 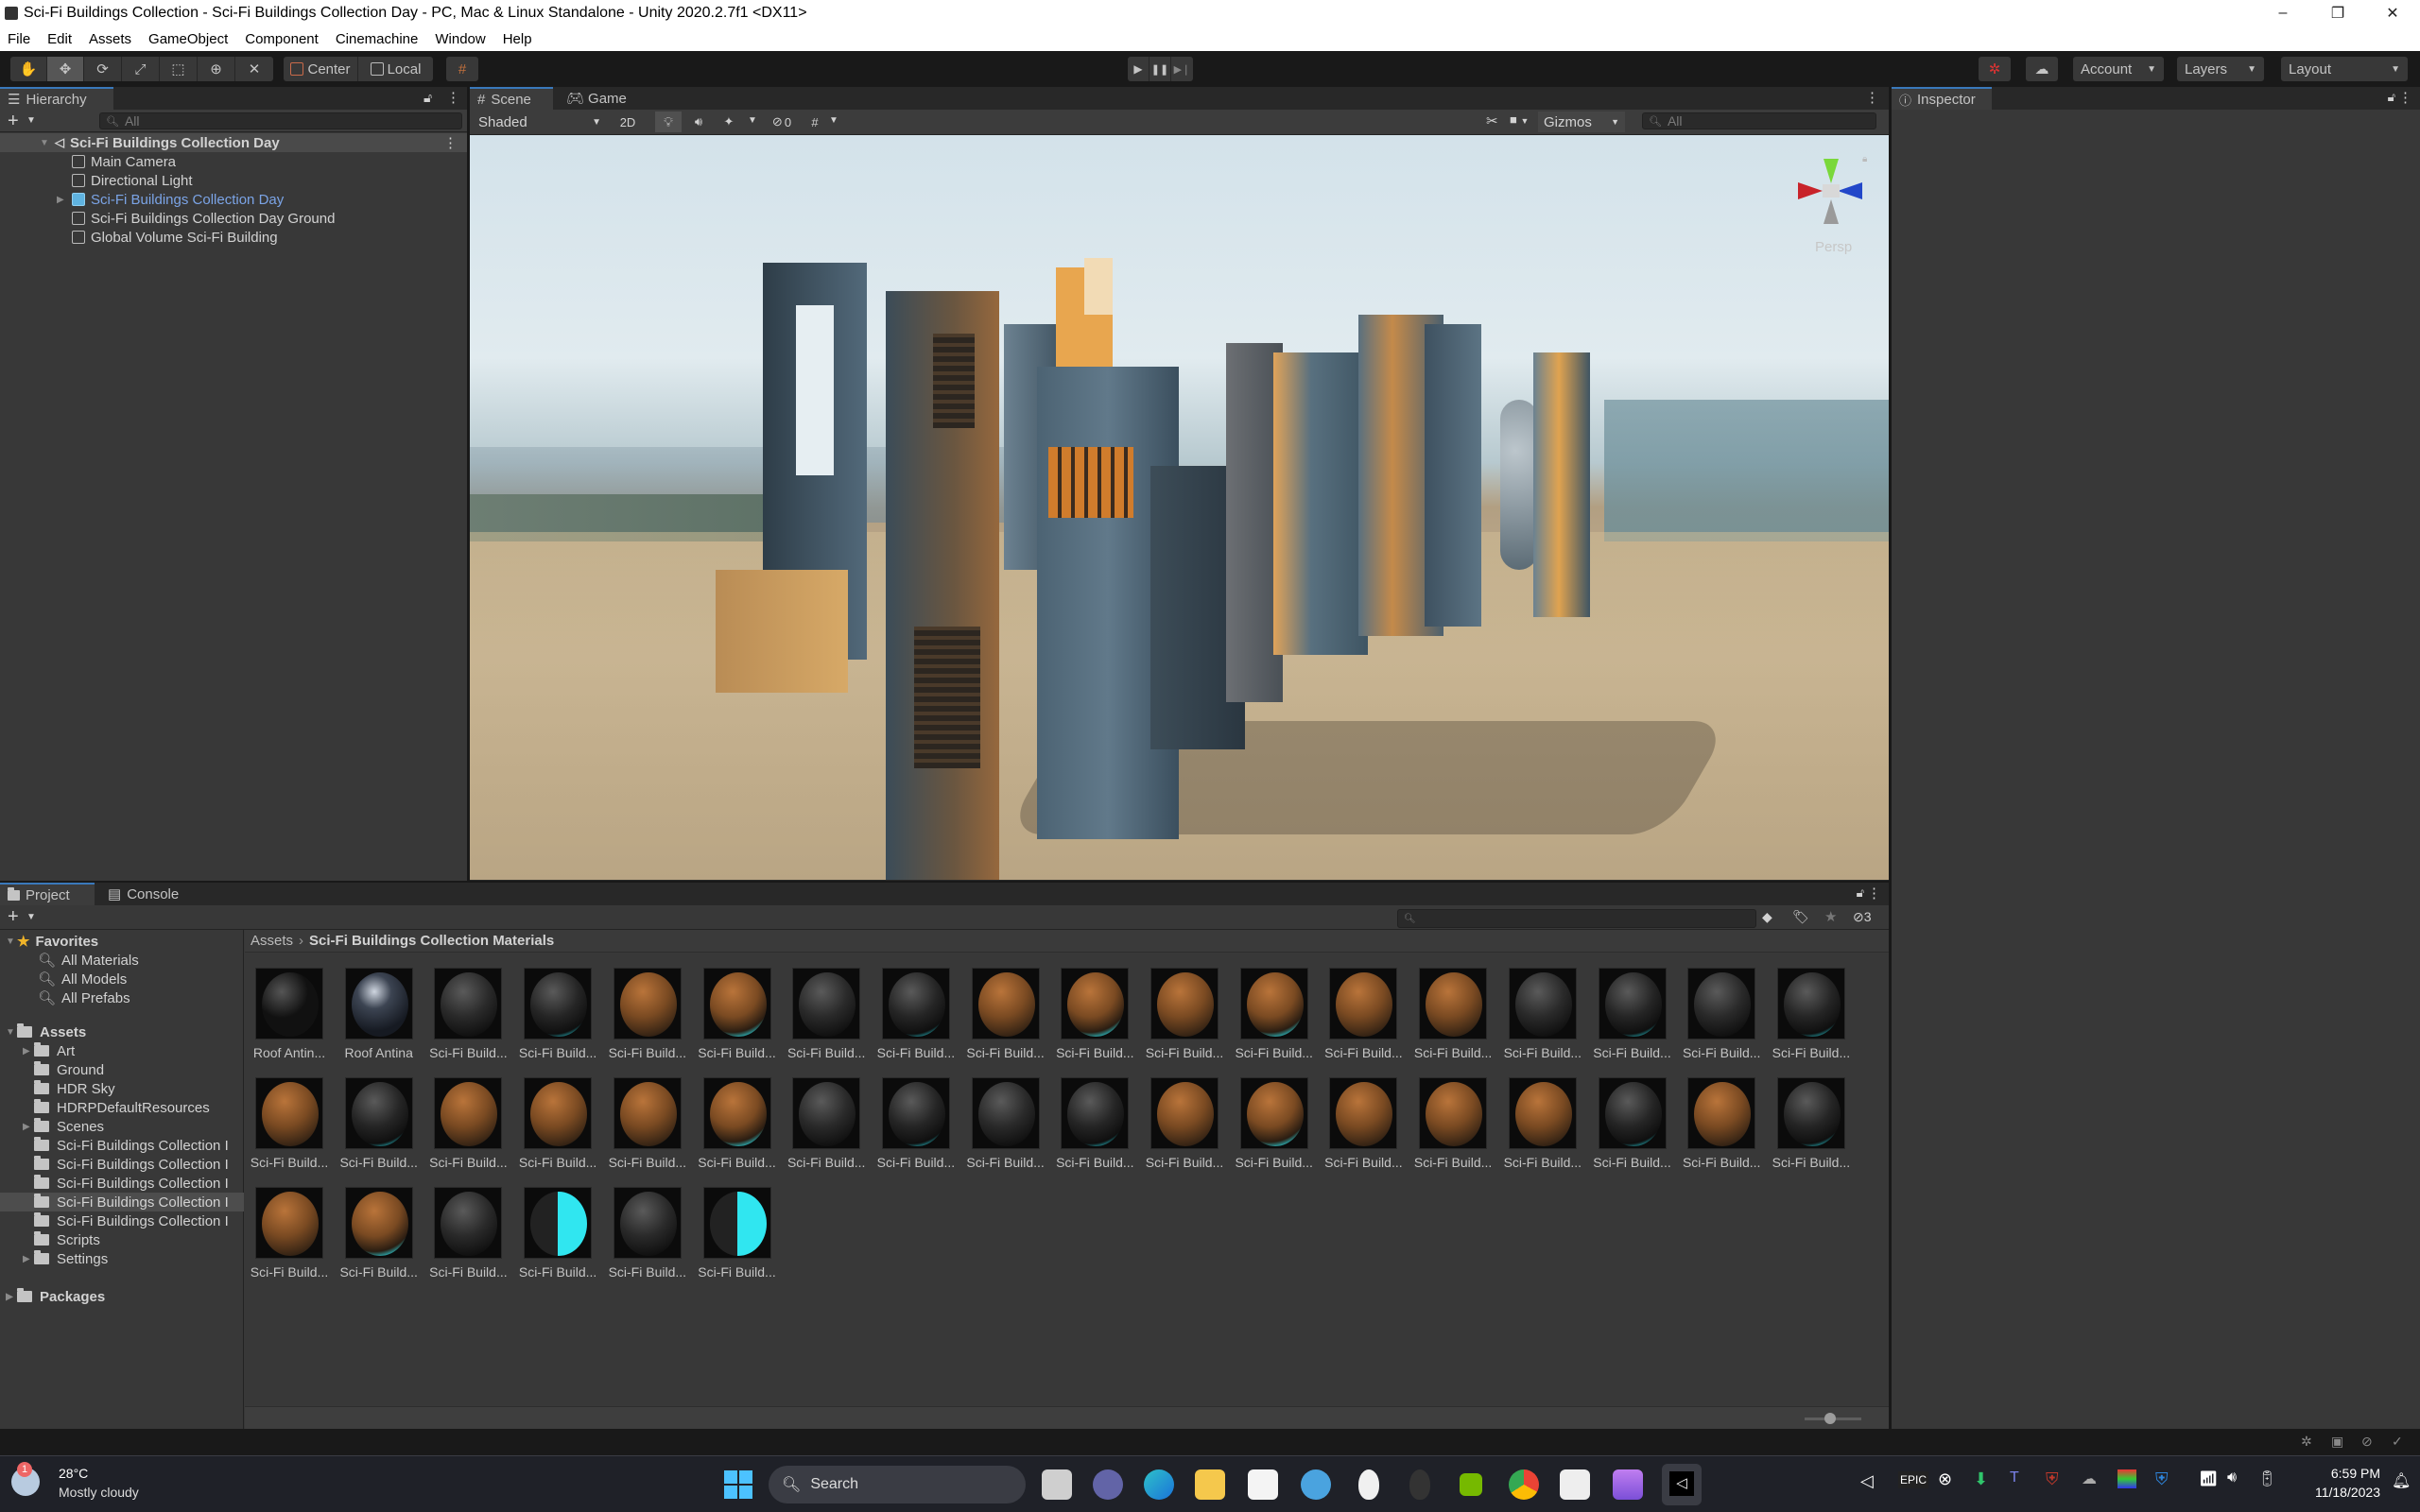 What do you see at coordinates (47, 894) in the screenshot?
I see `tab-project: Project` at bounding box center [47, 894].